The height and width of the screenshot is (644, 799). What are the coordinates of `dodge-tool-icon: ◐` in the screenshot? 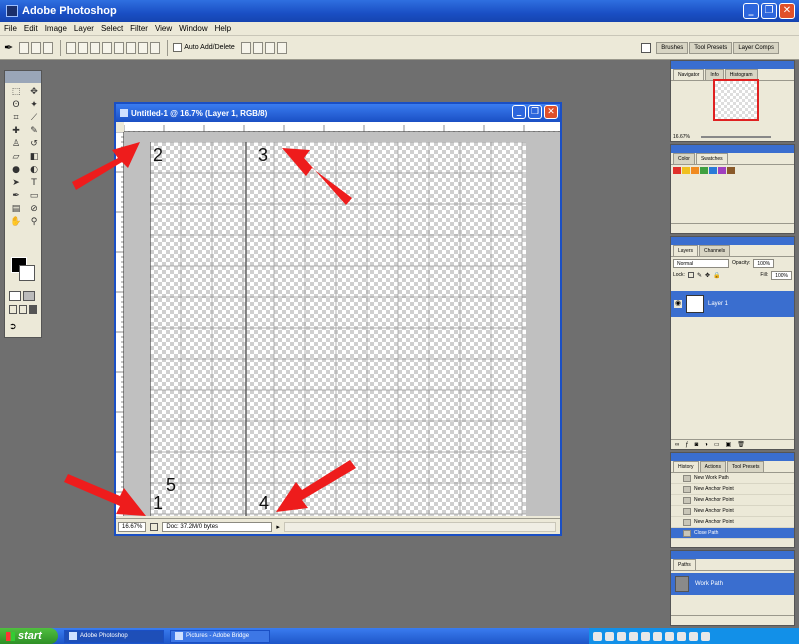 It's located at (34, 170).